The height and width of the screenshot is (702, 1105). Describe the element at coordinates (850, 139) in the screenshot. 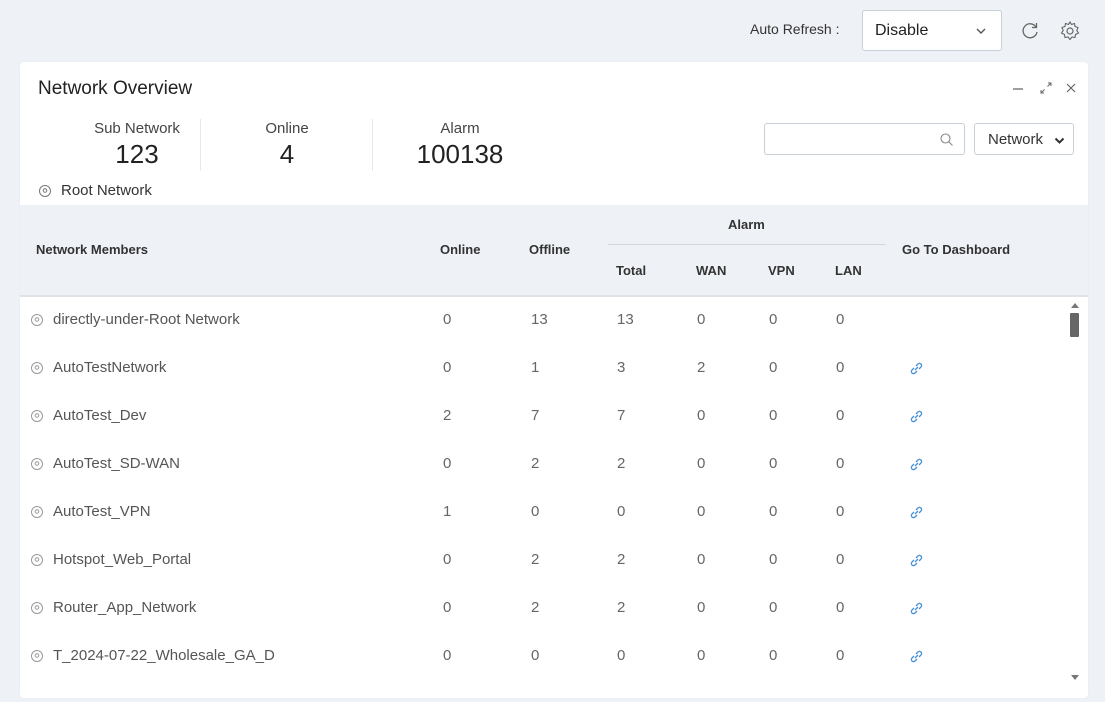

I see `search-input` at that location.